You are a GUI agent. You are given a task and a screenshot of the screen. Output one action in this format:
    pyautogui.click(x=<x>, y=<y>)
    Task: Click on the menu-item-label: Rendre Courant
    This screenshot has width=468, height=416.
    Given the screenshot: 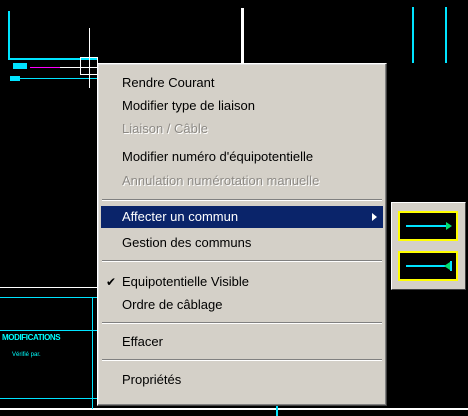 What is the action you would take?
    pyautogui.click(x=168, y=82)
    